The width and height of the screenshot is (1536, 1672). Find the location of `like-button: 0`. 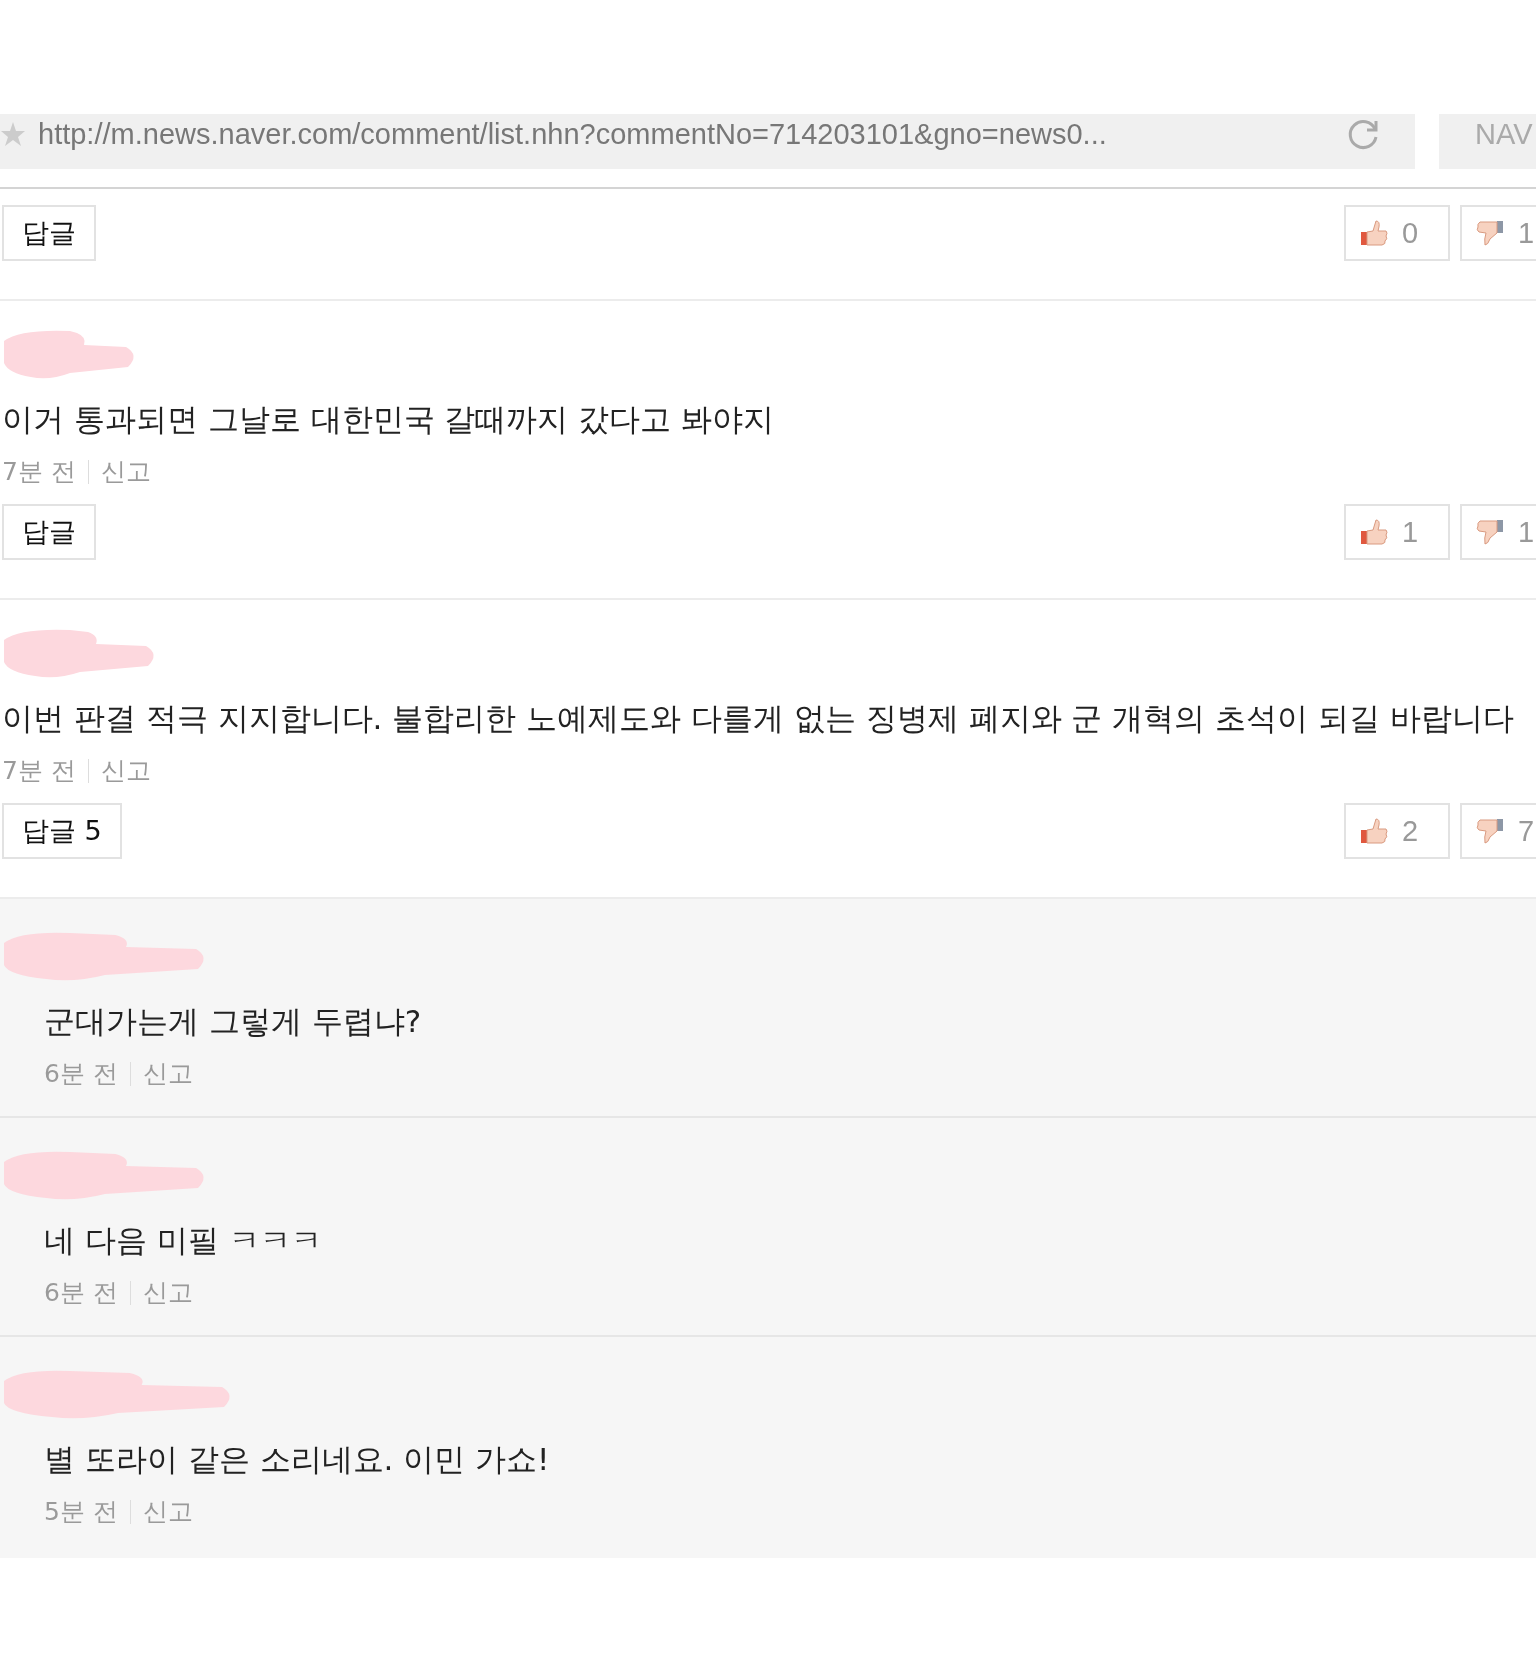

like-button: 0 is located at coordinates (1397, 233).